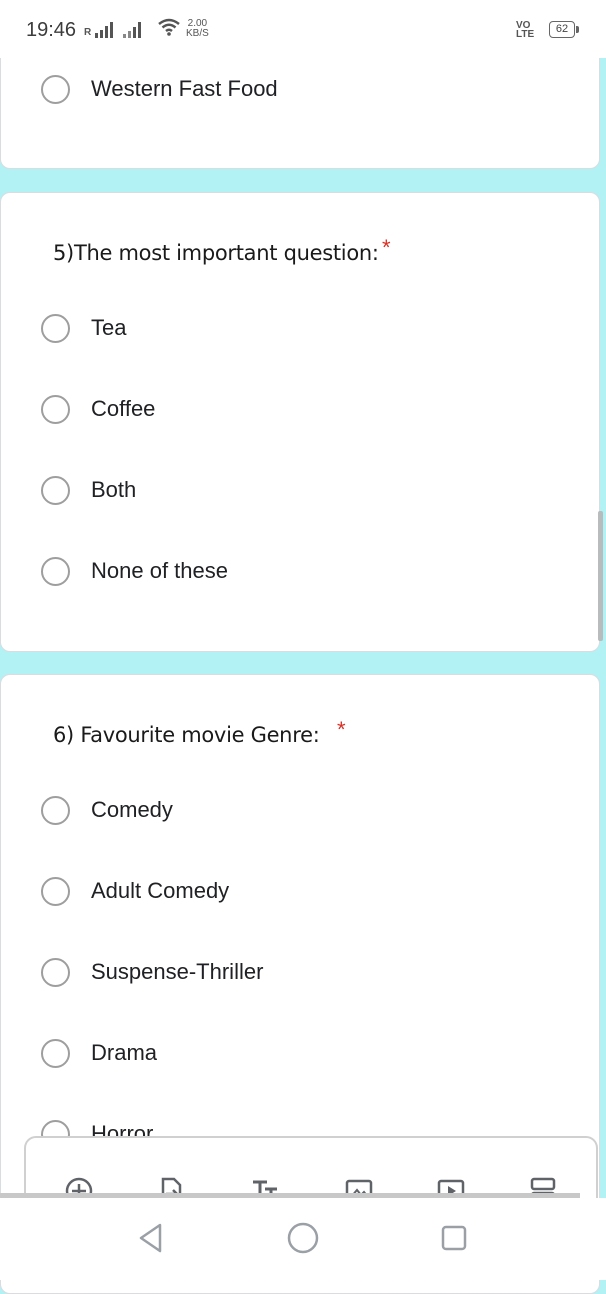 This screenshot has height=1294, width=606. What do you see at coordinates (525, 34) in the screenshot?
I see `volte-bottom-label: LTE` at bounding box center [525, 34].